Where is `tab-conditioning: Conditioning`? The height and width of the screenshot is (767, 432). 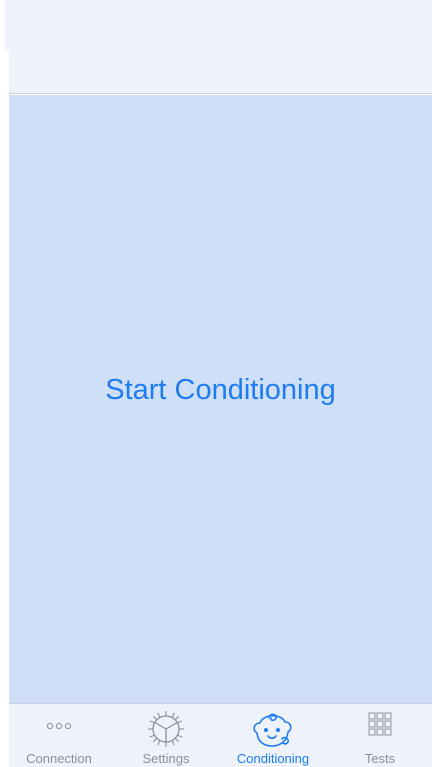 tab-conditioning: Conditioning is located at coordinates (273, 735).